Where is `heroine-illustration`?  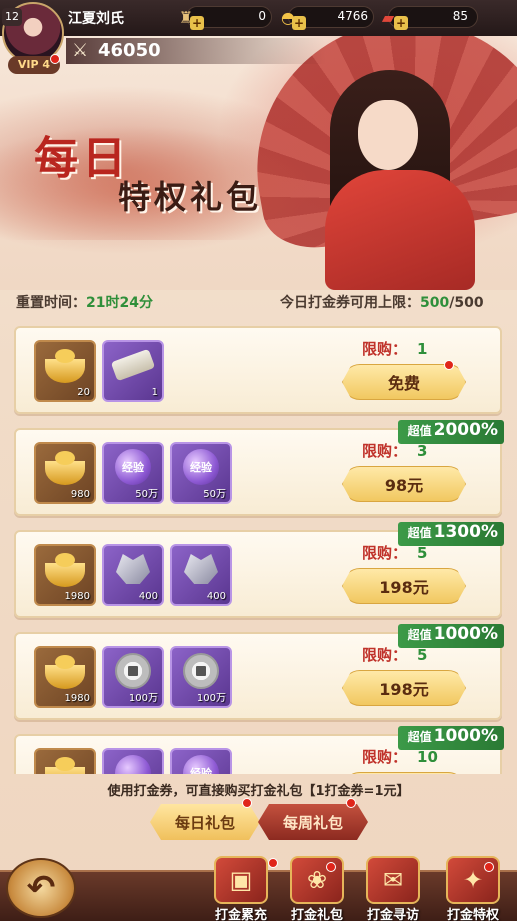
heroine-illustration is located at coordinates (395, 175).